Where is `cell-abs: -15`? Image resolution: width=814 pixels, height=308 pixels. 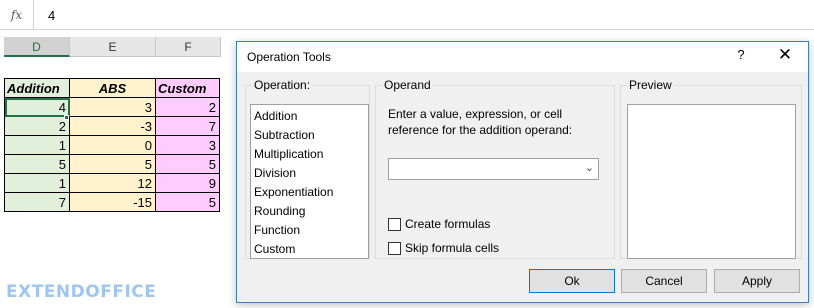 cell-abs: -15 is located at coordinates (112, 202).